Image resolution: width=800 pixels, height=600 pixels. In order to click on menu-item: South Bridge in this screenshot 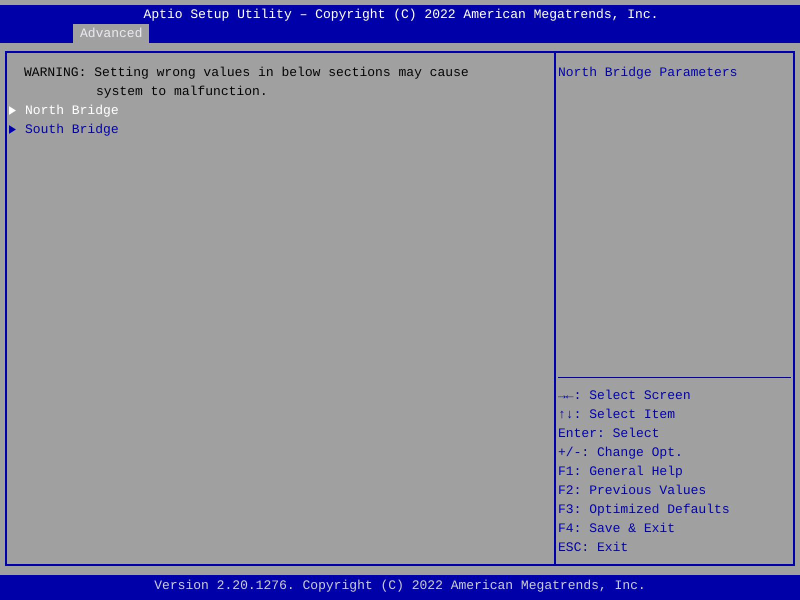, I will do `click(72, 129)`.